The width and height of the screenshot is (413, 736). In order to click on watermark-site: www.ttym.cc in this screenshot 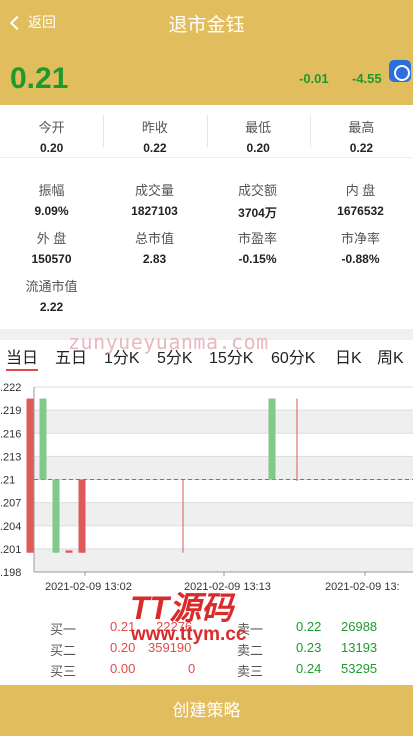, I will do `click(189, 634)`.